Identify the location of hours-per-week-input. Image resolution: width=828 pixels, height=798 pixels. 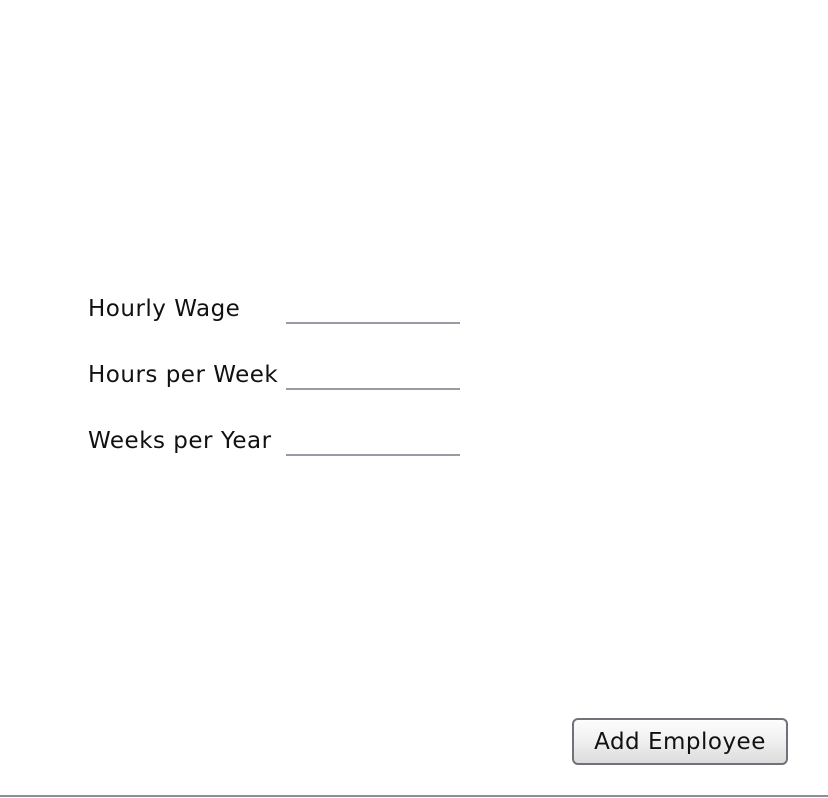
(373, 375).